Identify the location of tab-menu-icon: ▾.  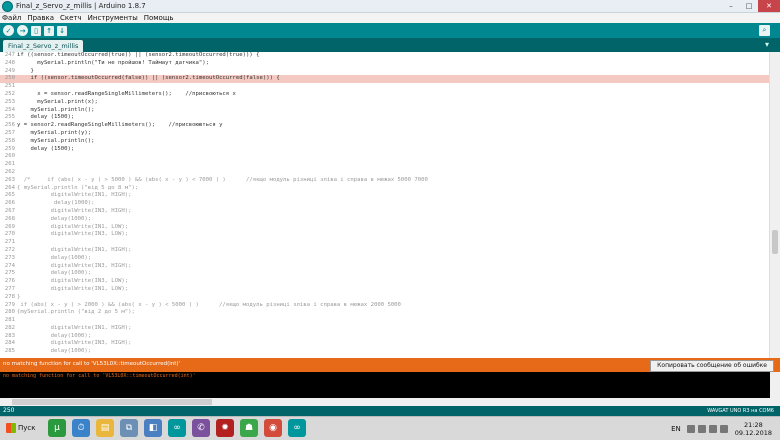
(770, 45).